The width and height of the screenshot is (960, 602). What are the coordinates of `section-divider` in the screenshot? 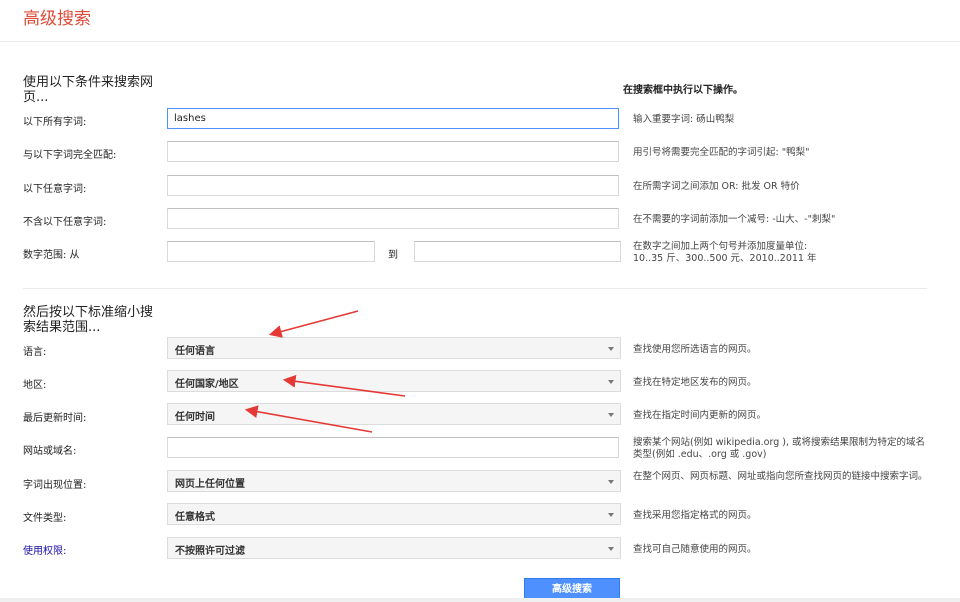 It's located at (475, 288).